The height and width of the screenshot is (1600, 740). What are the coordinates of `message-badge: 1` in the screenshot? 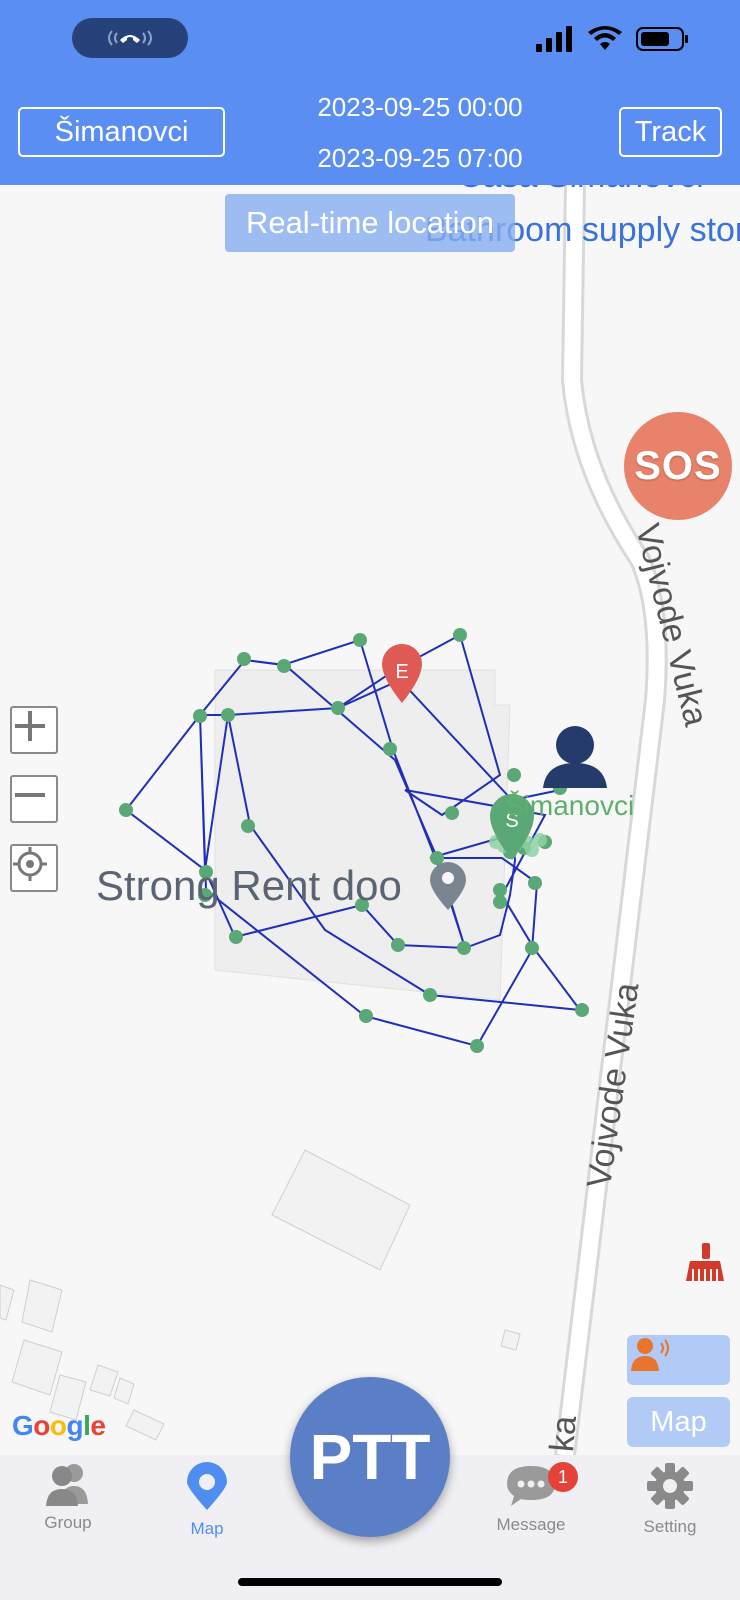 It's located at (563, 1477).